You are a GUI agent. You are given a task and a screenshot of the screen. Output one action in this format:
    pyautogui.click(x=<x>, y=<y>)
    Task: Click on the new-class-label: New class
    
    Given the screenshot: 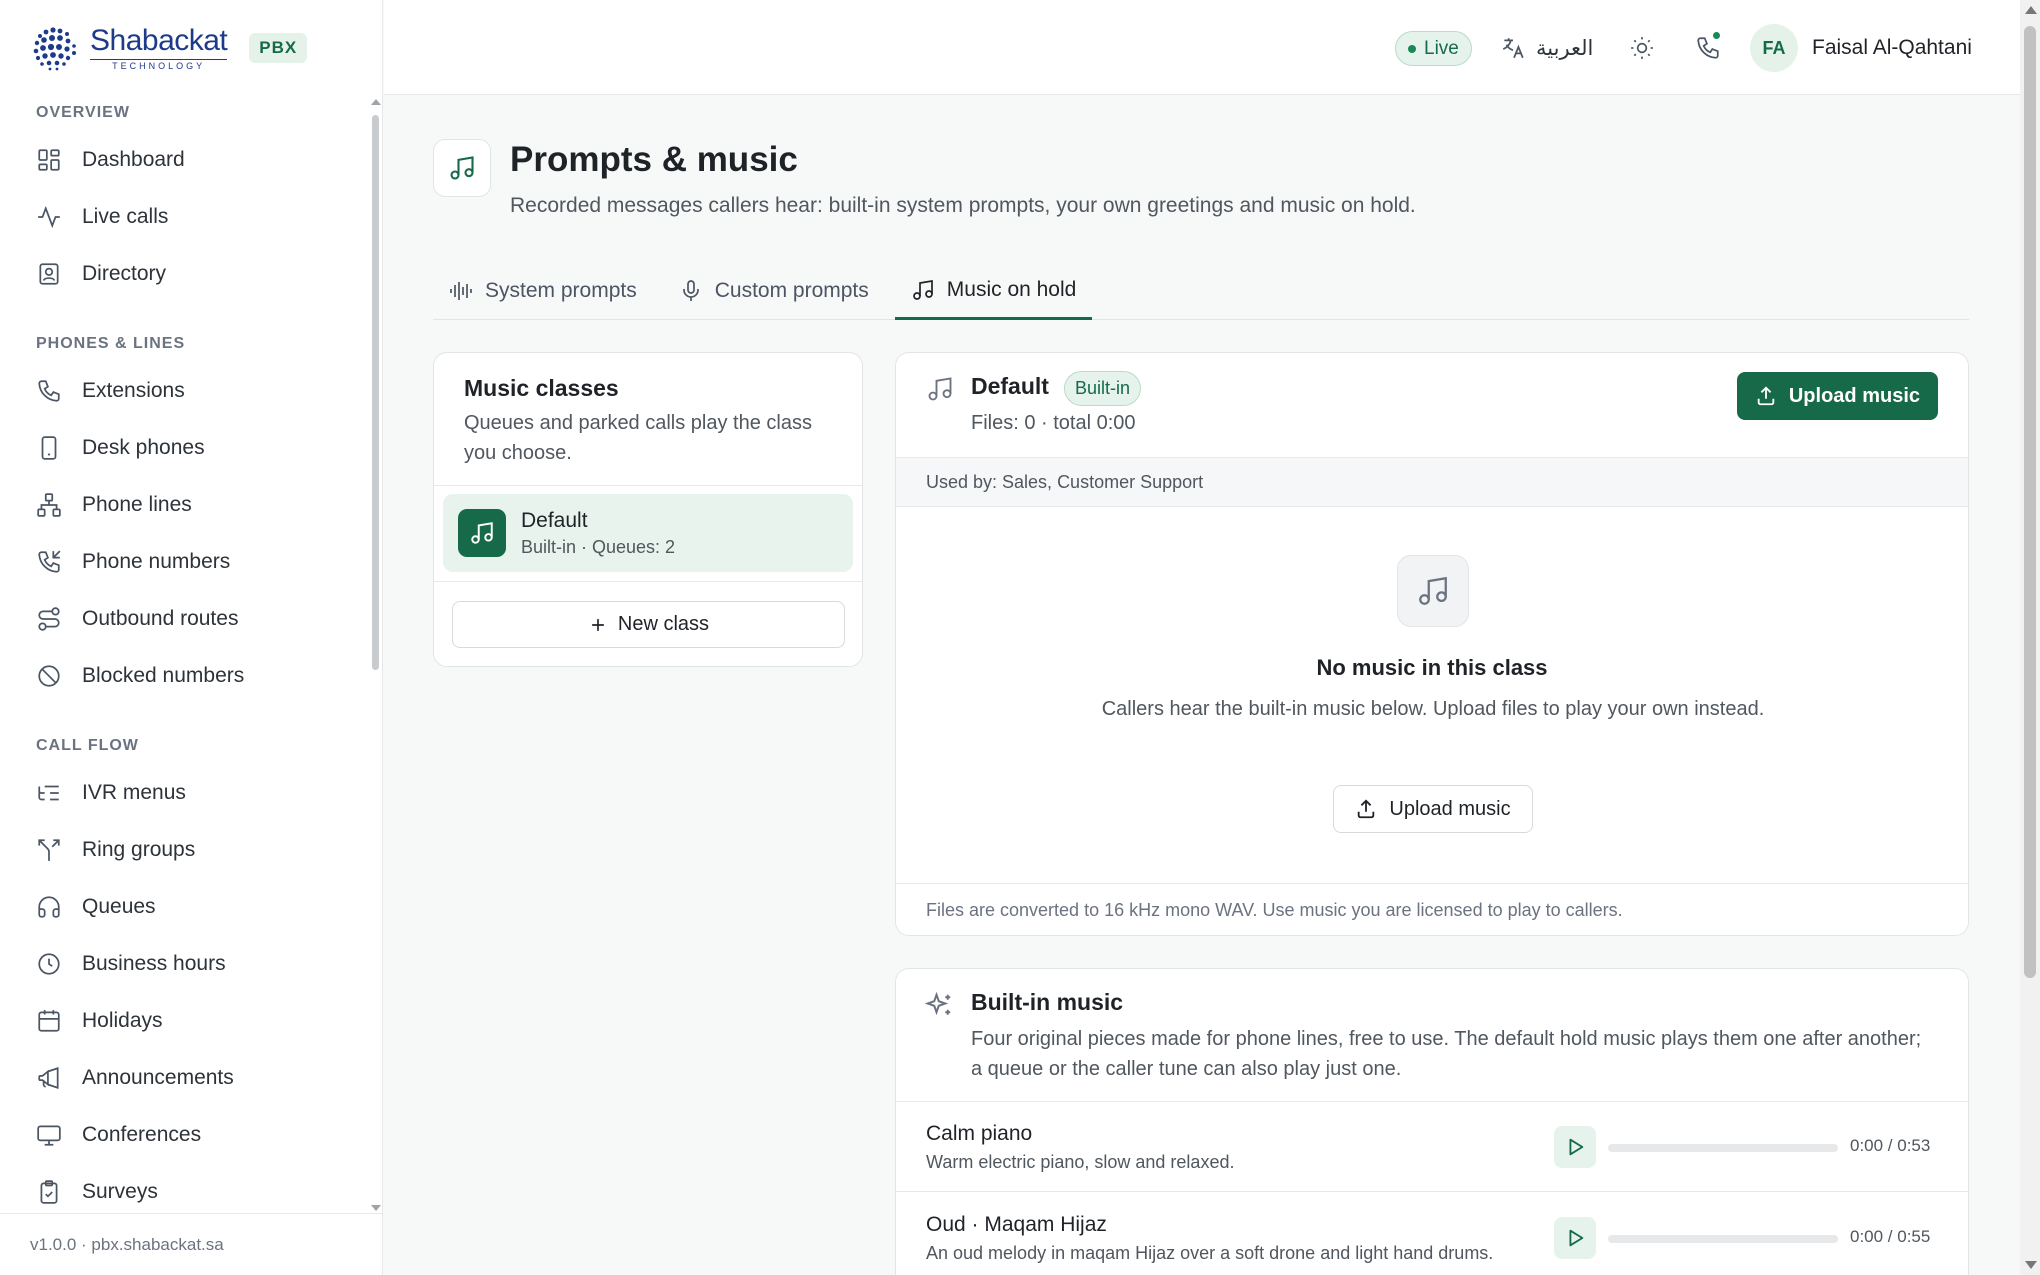 What is the action you would take?
    pyautogui.click(x=663, y=624)
    